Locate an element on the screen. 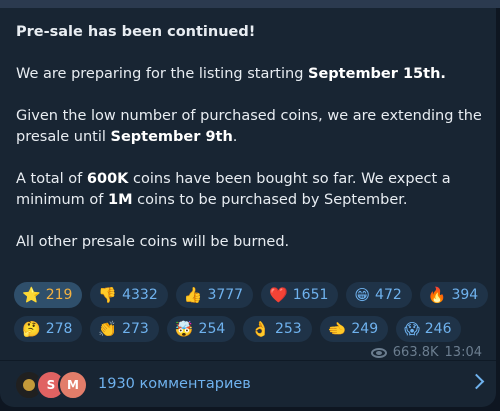 This screenshot has height=411, width=500. ok-hand-icon: 👌 is located at coordinates (260, 328).